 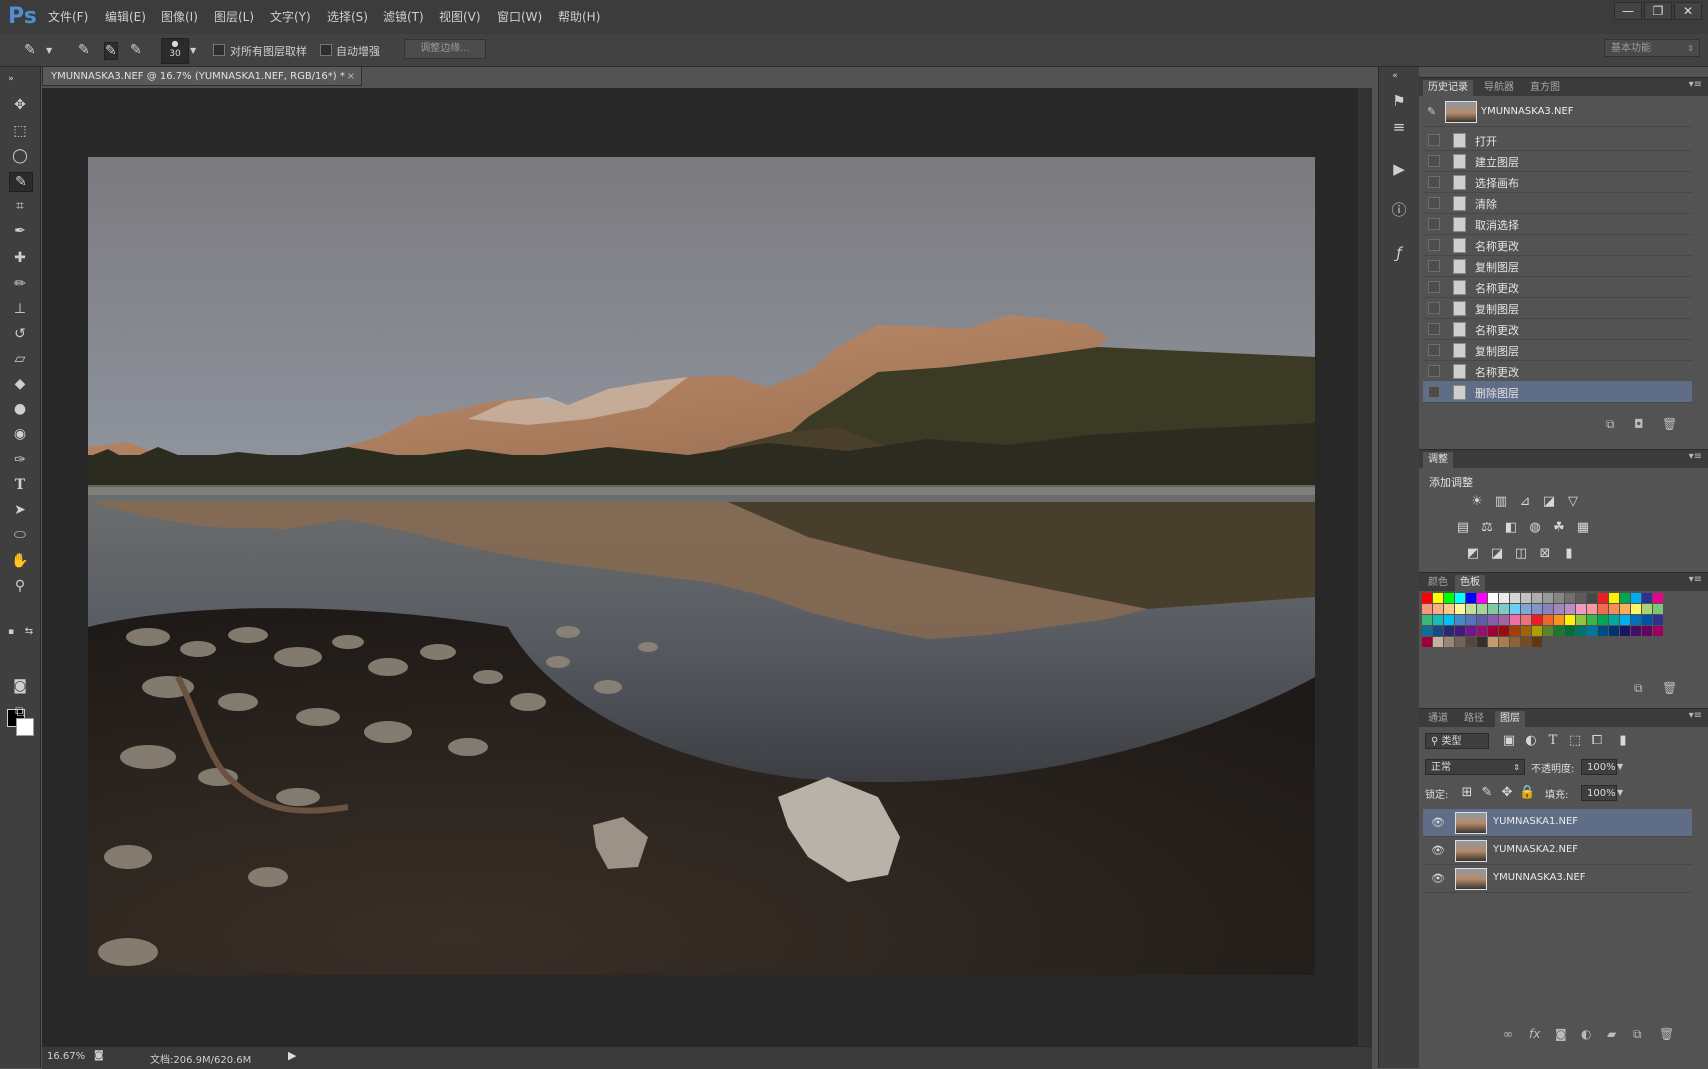 What do you see at coordinates (1511, 528) in the screenshot?
I see `black-white-icon: ◧` at bounding box center [1511, 528].